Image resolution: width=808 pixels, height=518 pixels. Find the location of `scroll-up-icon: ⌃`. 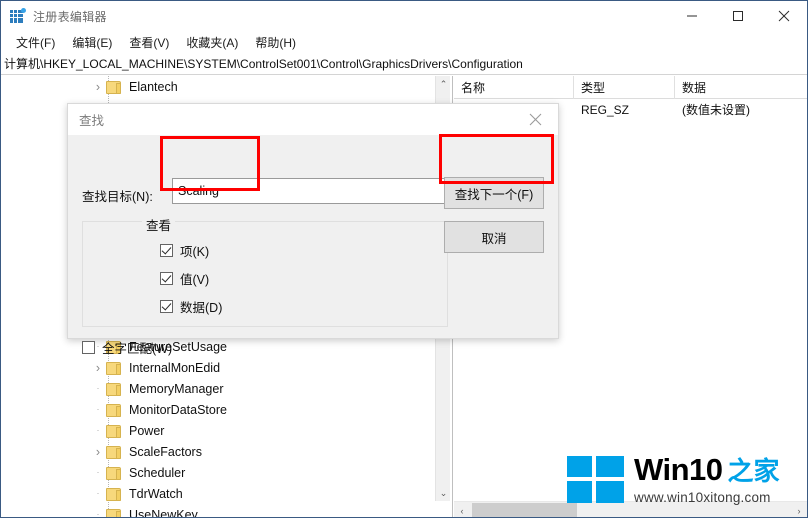

scroll-up-icon: ⌃ is located at coordinates (443, 84).